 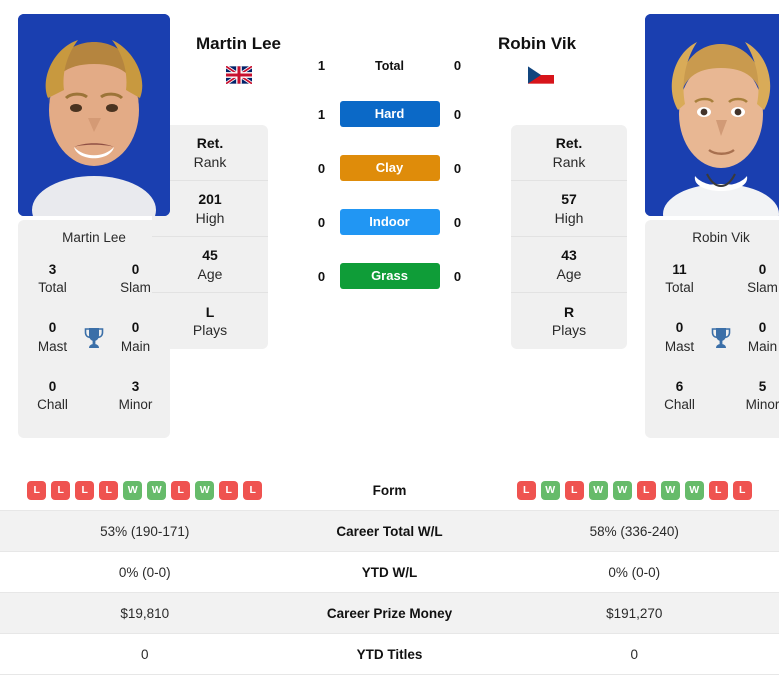 What do you see at coordinates (145, 531) in the screenshot?
I see `career-total-wl-left: 53% (190-171)` at bounding box center [145, 531].